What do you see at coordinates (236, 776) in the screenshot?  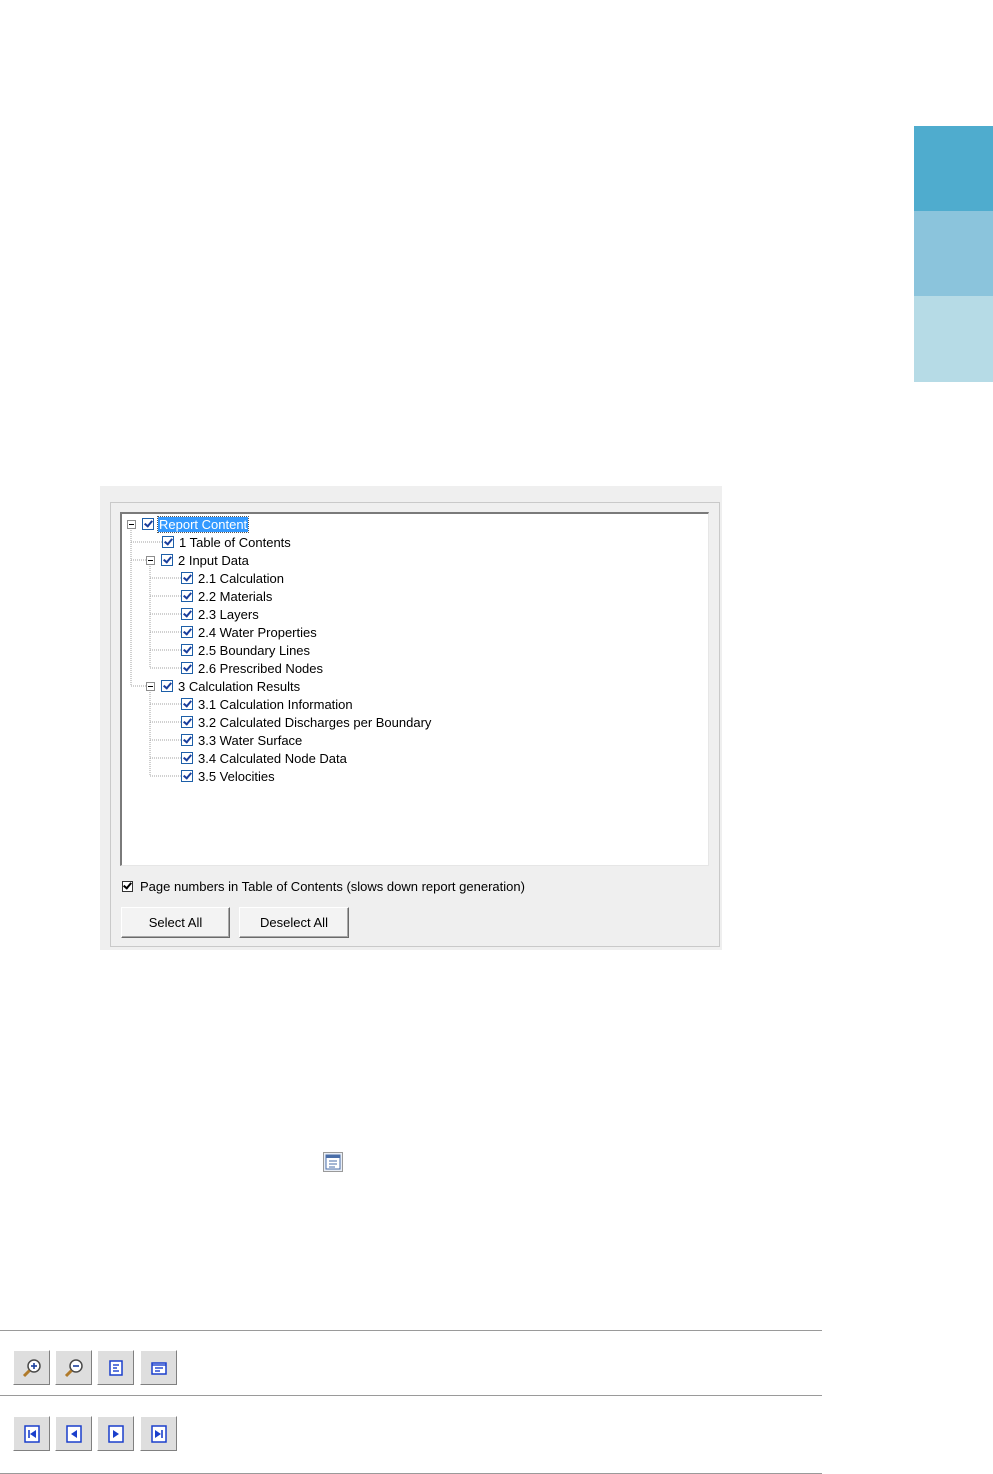 I see `tree-node-label: 3.5 Velocities` at bounding box center [236, 776].